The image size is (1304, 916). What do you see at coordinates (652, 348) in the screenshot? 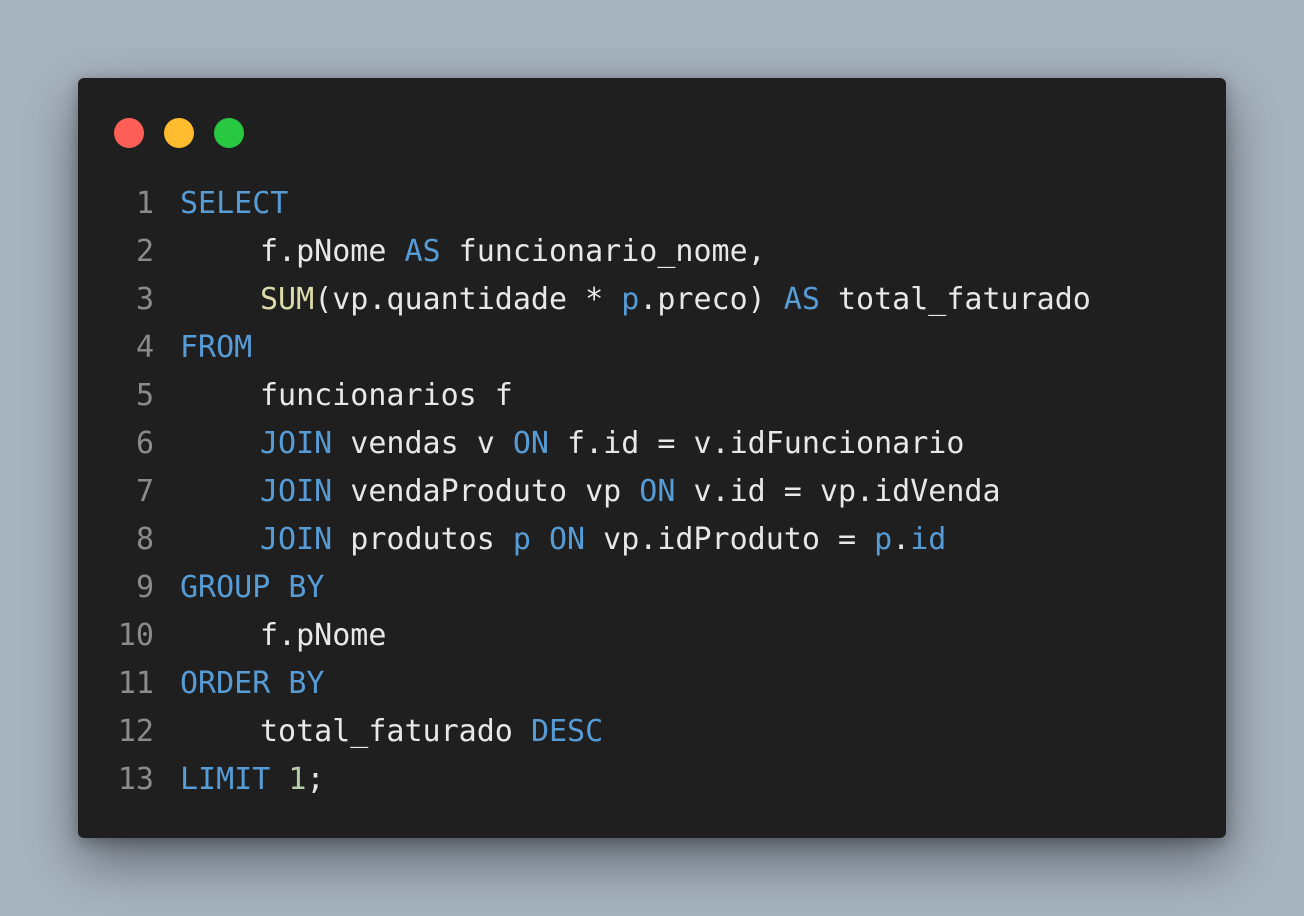
I see `code-line: 4 FROM` at bounding box center [652, 348].